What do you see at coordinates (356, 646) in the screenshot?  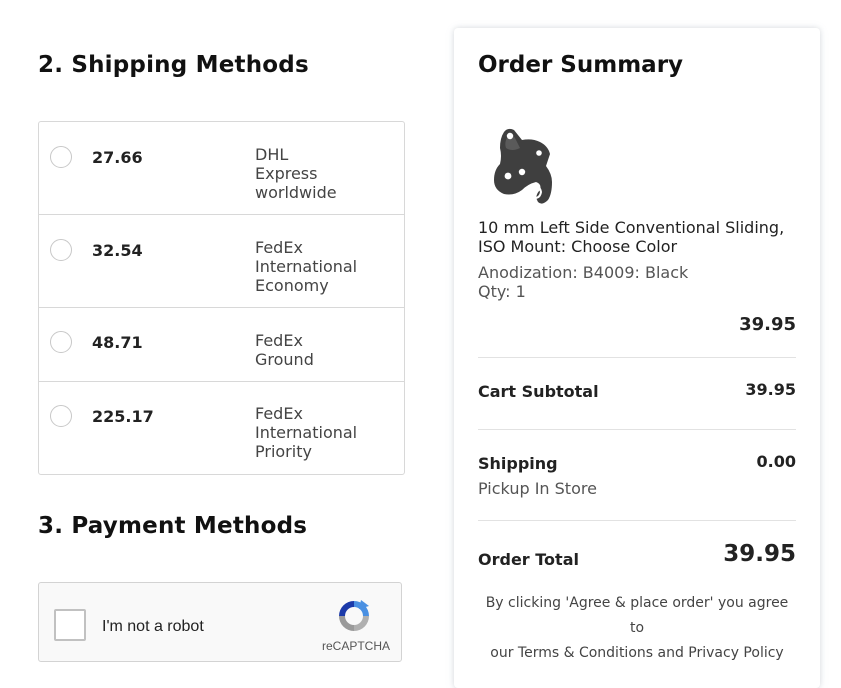 I see `recaptcha-brand: reCAPTCHA` at bounding box center [356, 646].